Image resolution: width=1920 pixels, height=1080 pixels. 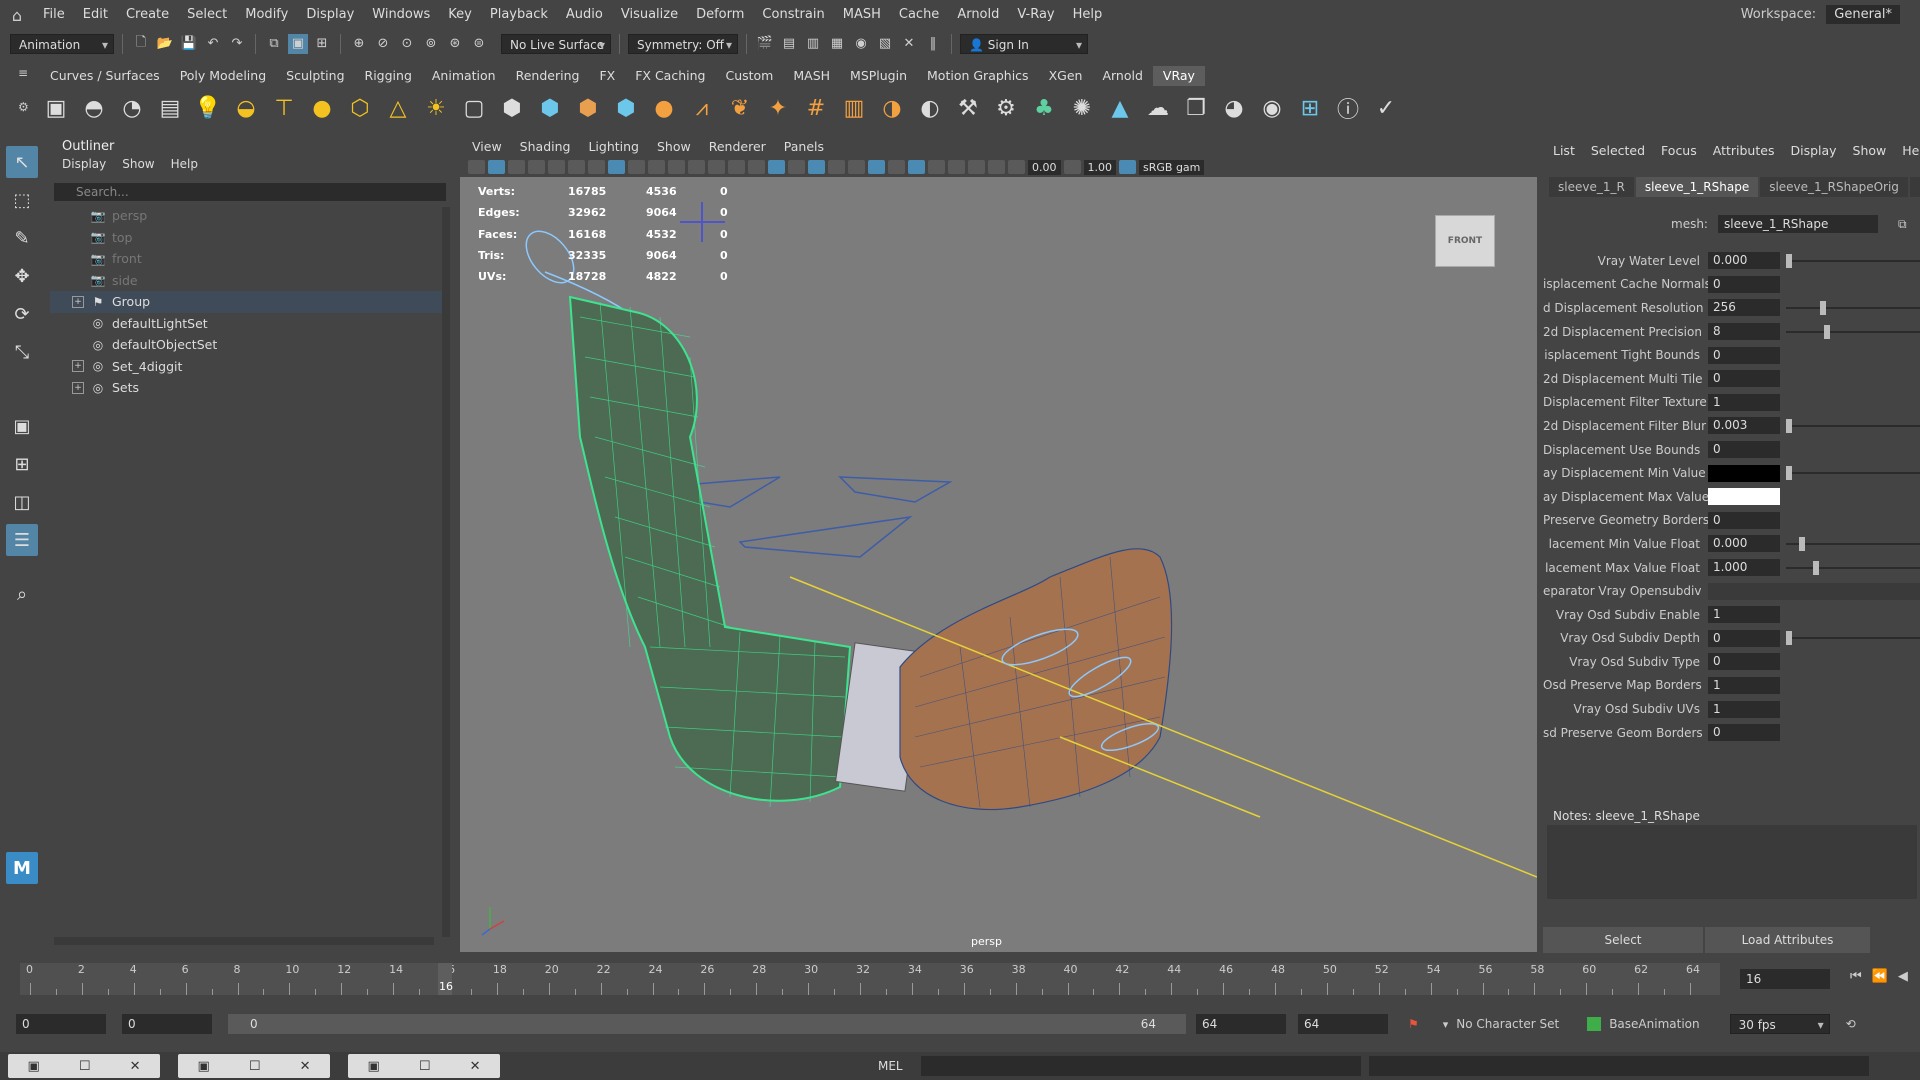 What do you see at coordinates (737, 147) in the screenshot?
I see `viewport-menu-renderer: Renderer` at bounding box center [737, 147].